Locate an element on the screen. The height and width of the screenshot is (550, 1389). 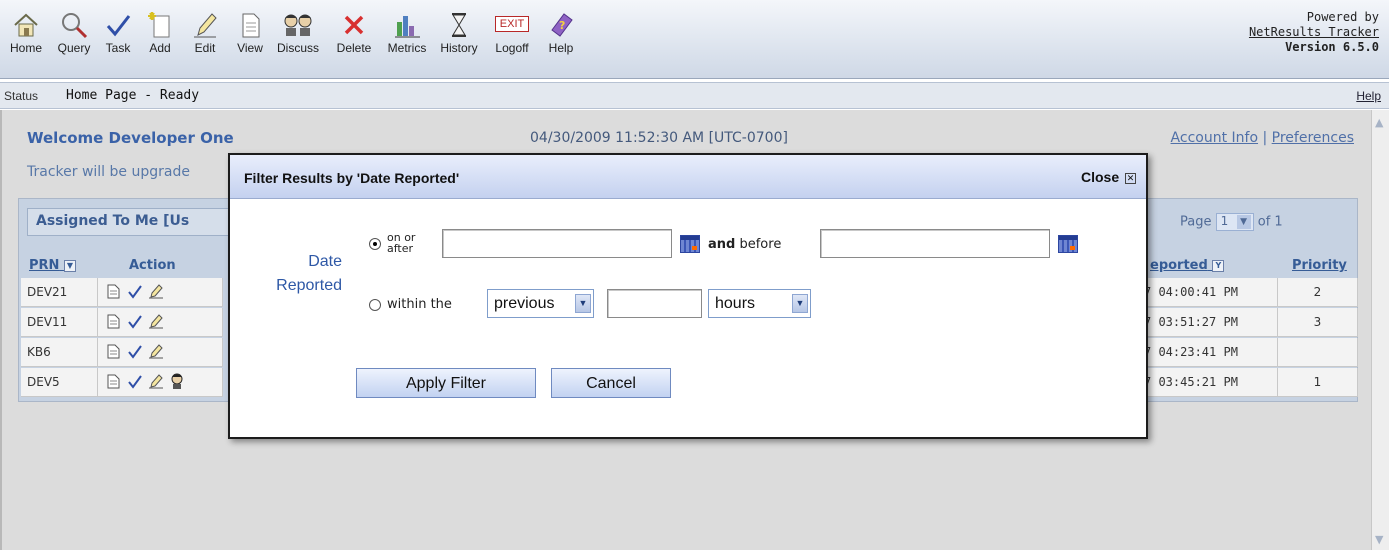
help-button: ? Help is located at coordinates (561, 32).